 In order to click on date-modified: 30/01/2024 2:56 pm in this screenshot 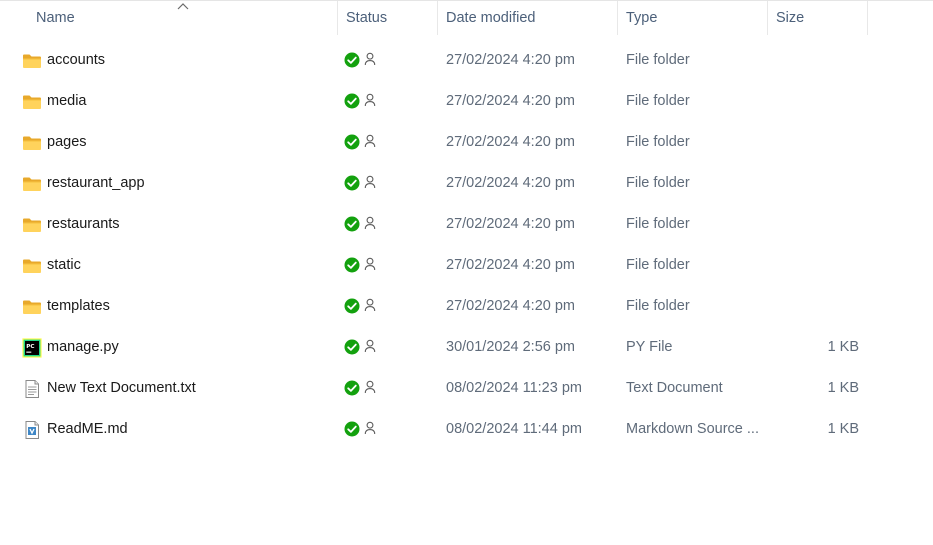, I will do `click(510, 347)`.